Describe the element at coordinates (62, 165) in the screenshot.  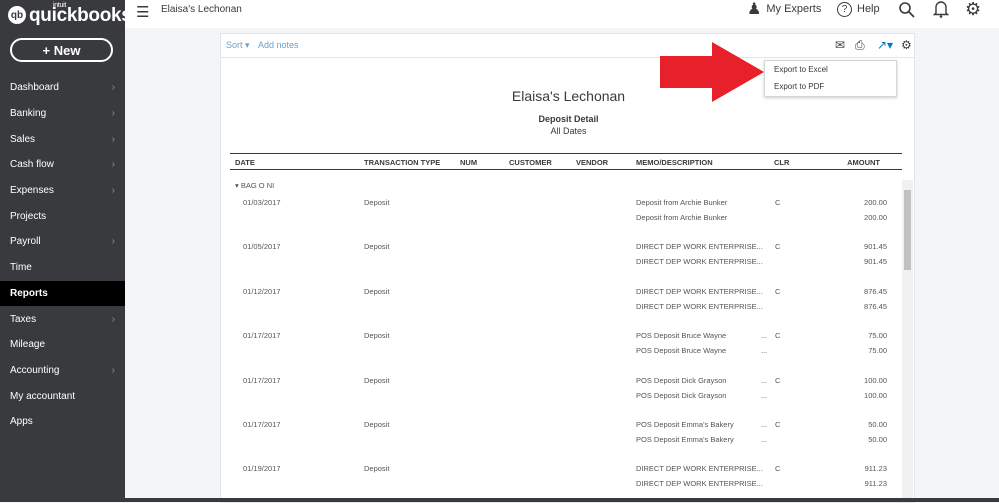
I see `sidebar-item-cash-flow: Cash flow ›` at that location.